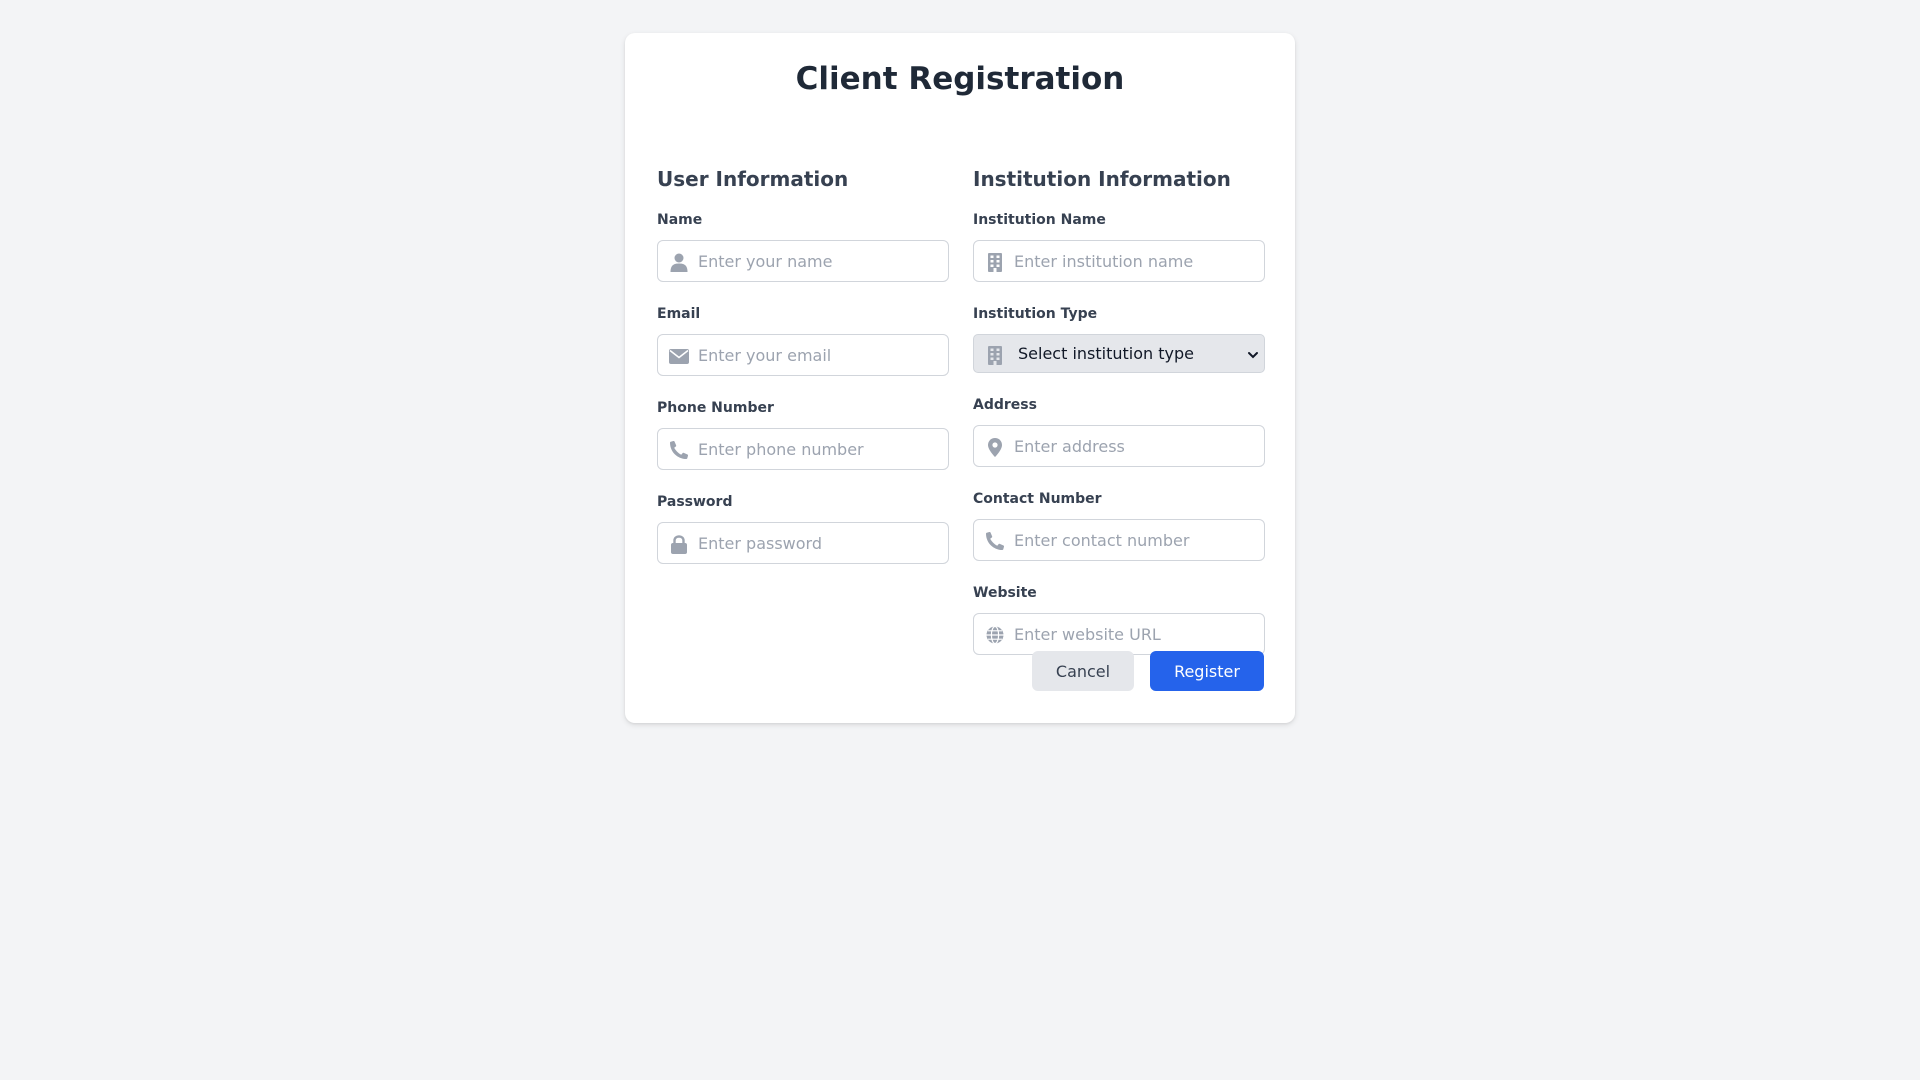  What do you see at coordinates (960, 79) in the screenshot?
I see `page-title: Client Registration` at bounding box center [960, 79].